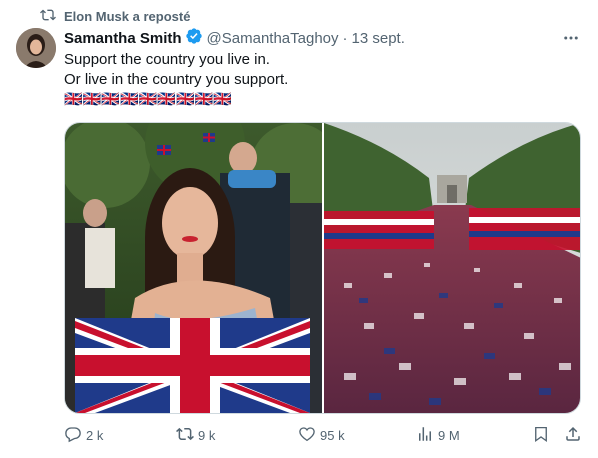 The height and width of the screenshot is (458, 598). I want to click on reply-icon, so click(73, 435).